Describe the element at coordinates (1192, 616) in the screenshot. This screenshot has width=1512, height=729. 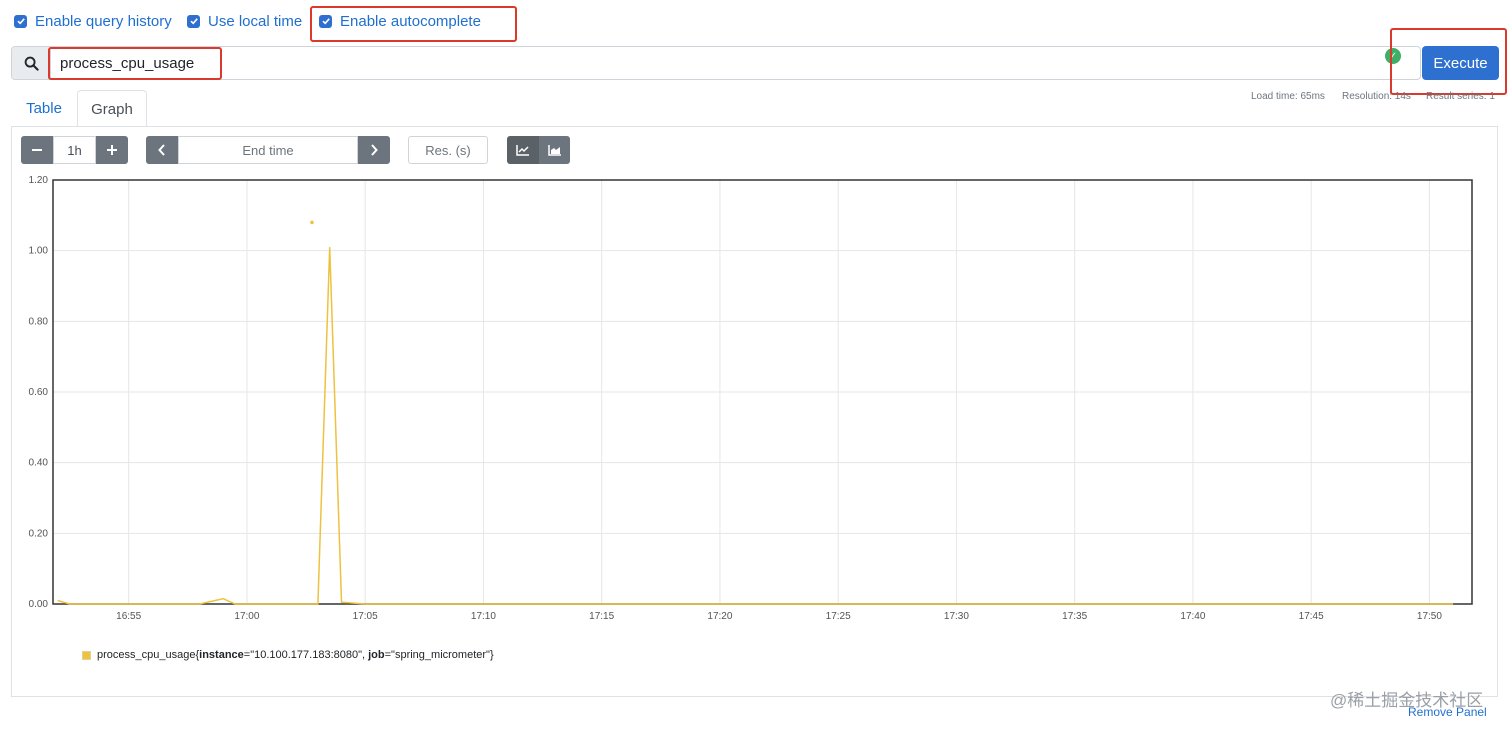
I see `x-tick-label: 17:40` at that location.